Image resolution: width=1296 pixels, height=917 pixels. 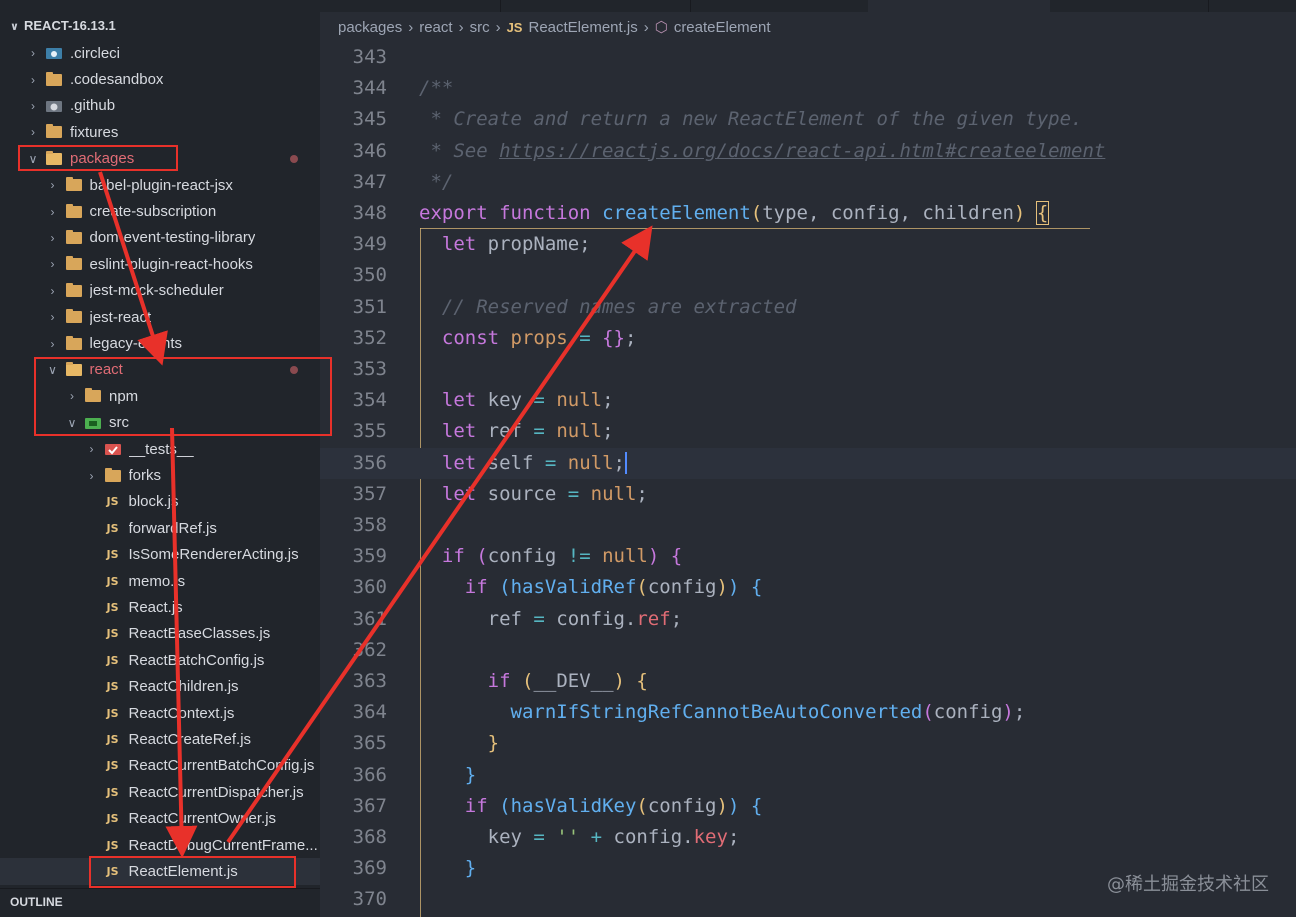 I want to click on code-line: 360 if (hasValidRef(config)) {, so click(x=808, y=587).